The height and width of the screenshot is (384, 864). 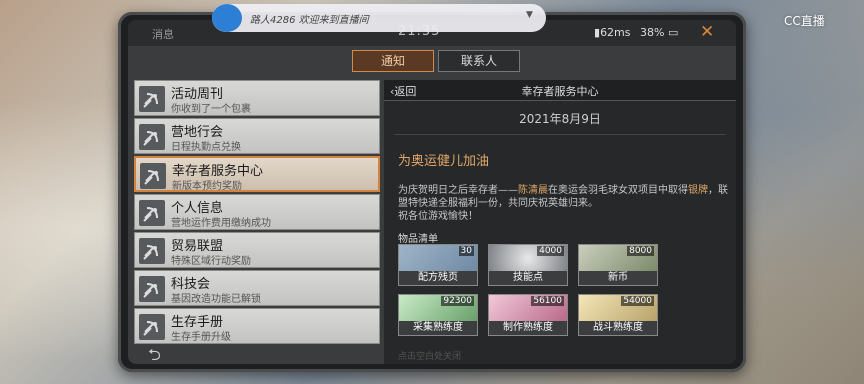 What do you see at coordinates (529, 15) in the screenshot?
I see `caret-down-icon: ▼` at bounding box center [529, 15].